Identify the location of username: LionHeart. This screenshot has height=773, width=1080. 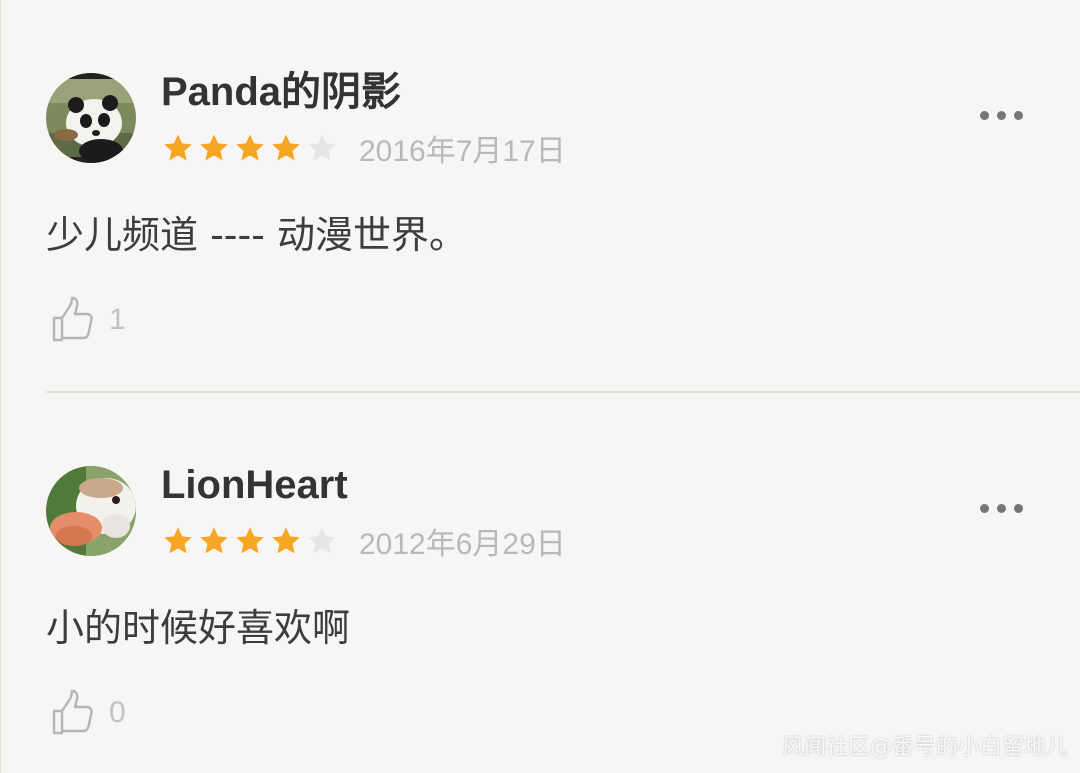
(254, 485).